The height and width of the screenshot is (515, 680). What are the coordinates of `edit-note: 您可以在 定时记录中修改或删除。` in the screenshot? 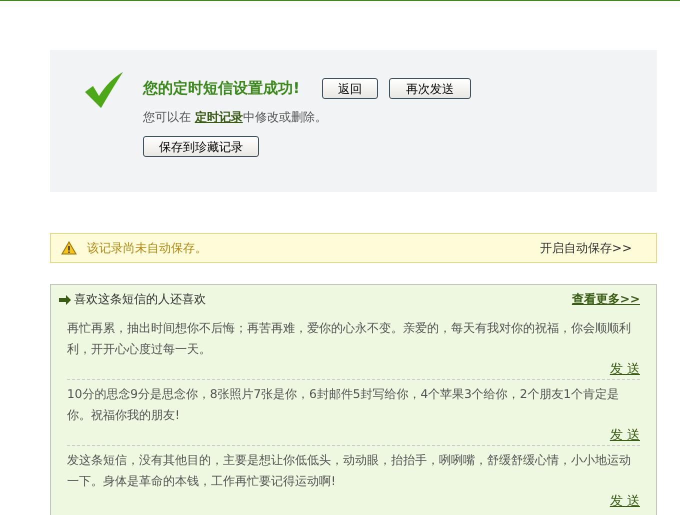 It's located at (235, 117).